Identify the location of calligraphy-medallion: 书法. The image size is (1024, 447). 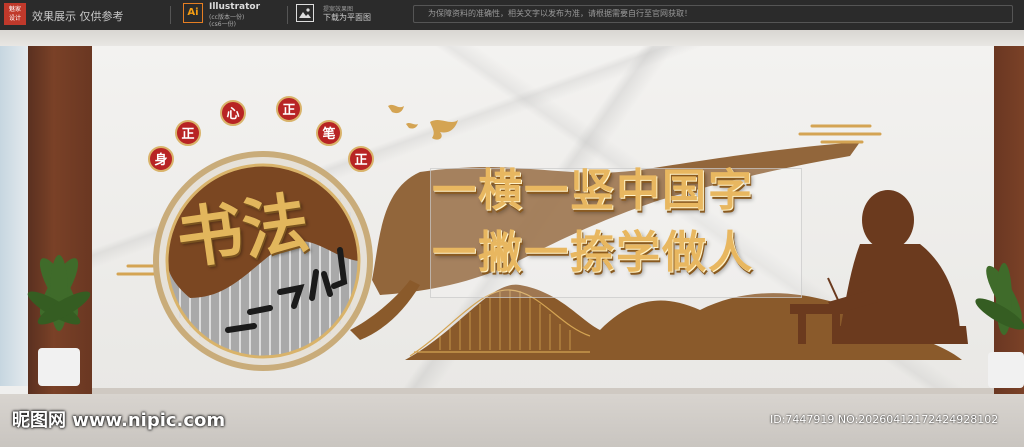
(263, 261).